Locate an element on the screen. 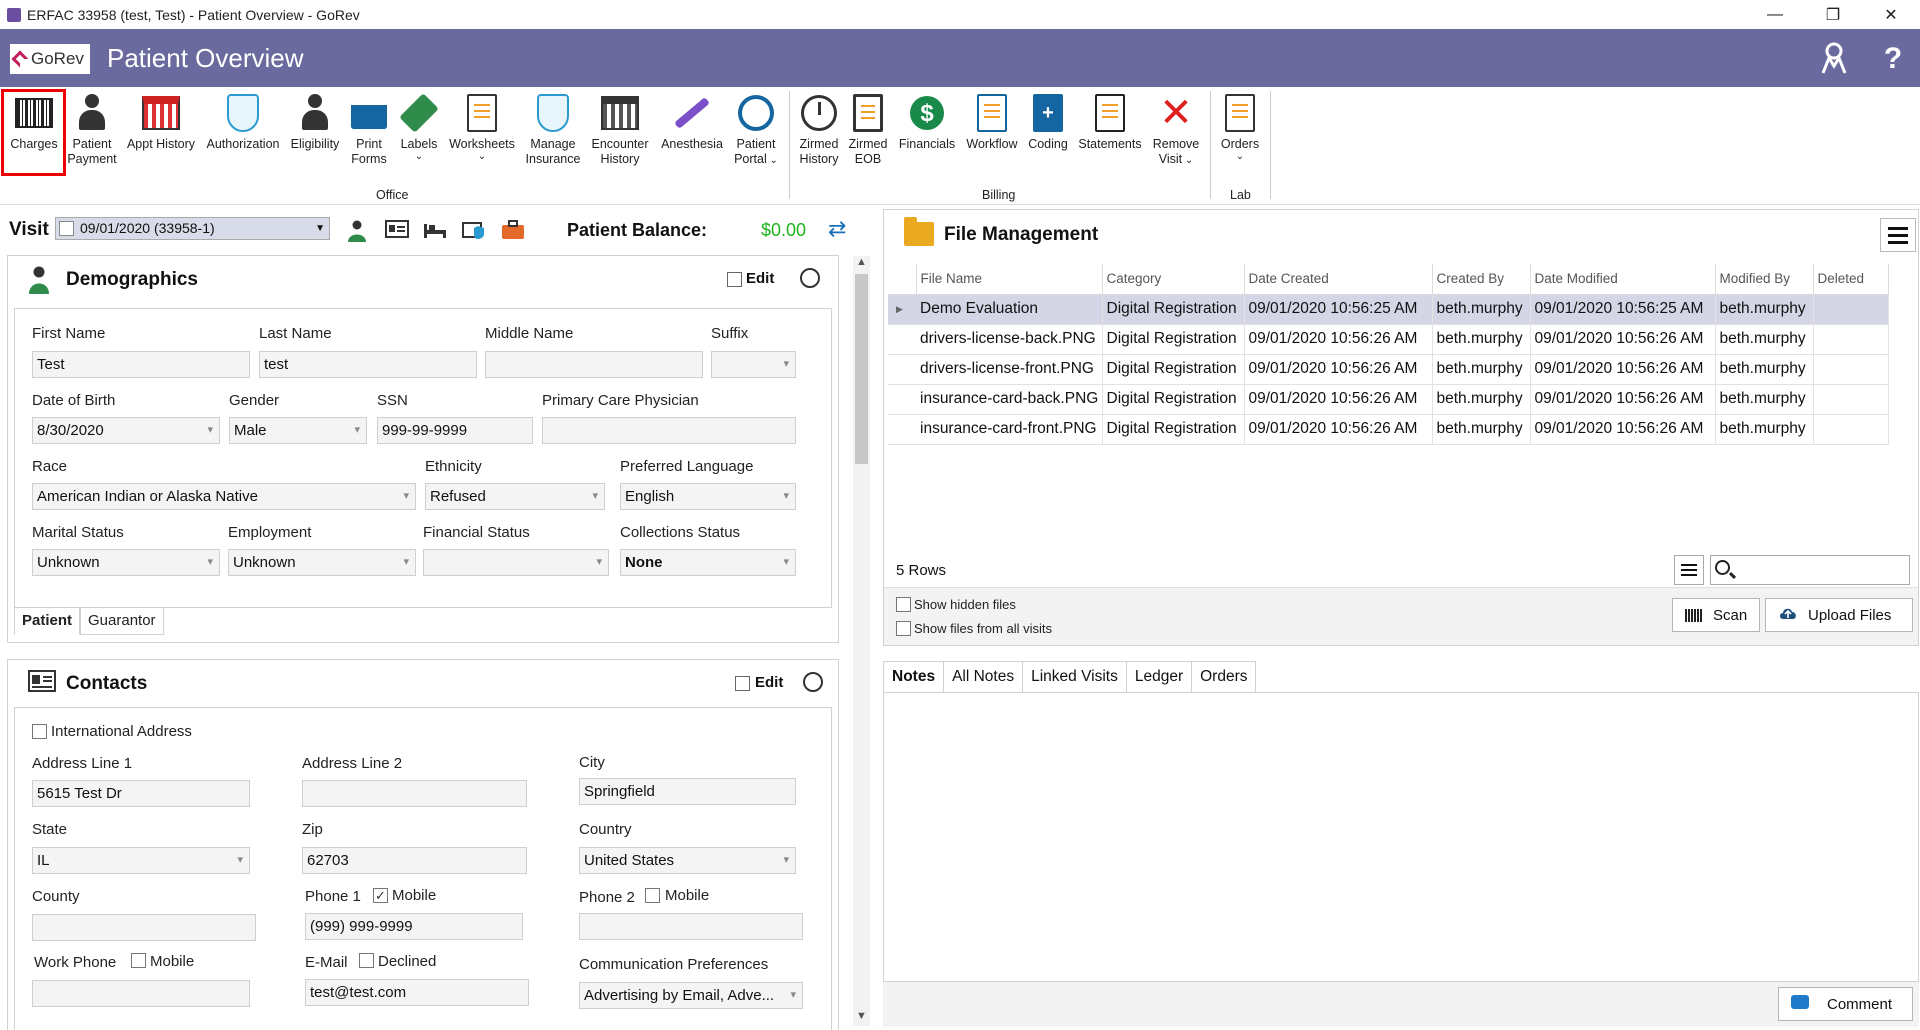 The image size is (1920, 1030). collections-status-select: None is located at coordinates (708, 562).